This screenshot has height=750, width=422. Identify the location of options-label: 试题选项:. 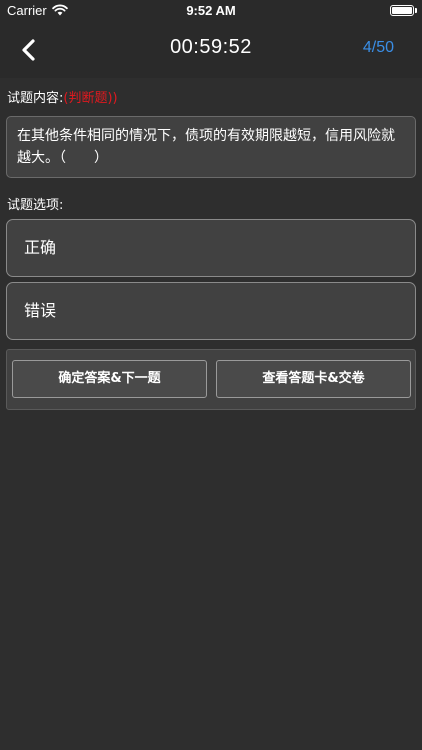
(35, 205).